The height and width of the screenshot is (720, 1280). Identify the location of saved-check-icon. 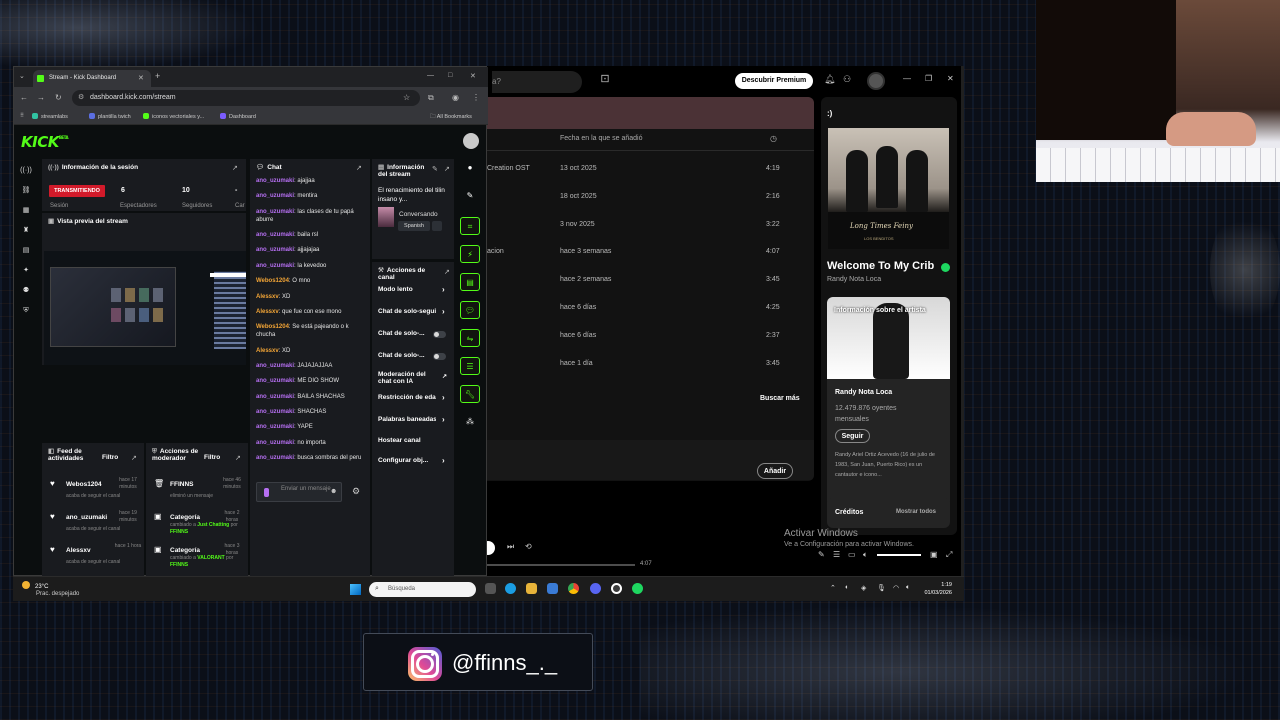
(945, 267).